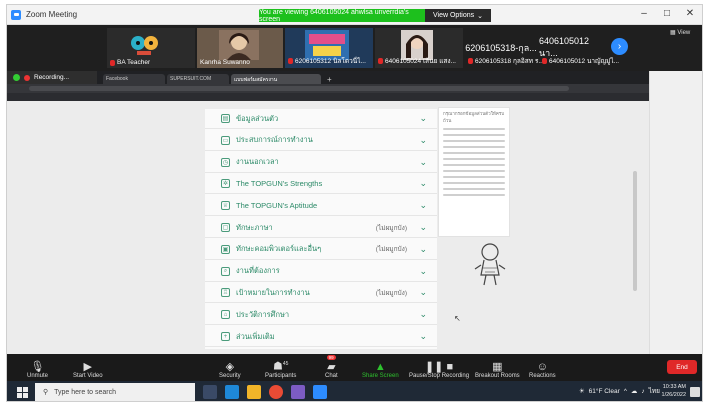  I want to click on cap-icon: ⌂, so click(225, 315).